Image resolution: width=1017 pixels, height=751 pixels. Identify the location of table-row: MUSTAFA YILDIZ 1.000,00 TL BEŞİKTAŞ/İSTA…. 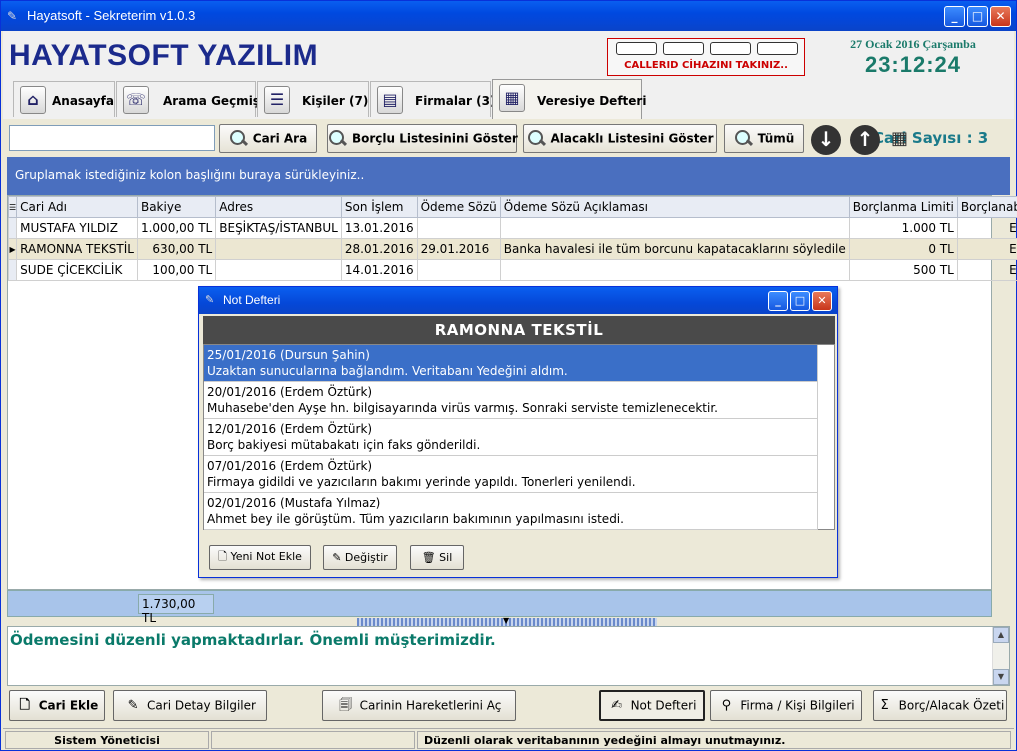
(512, 228).